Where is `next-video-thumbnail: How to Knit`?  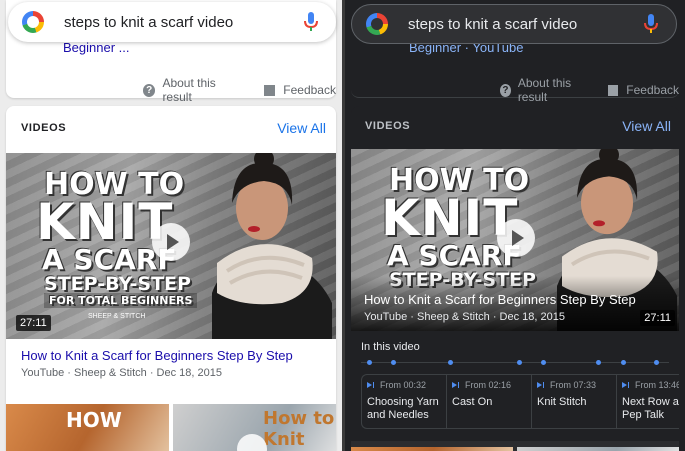 next-video-thumbnail: How to Knit is located at coordinates (254, 427).